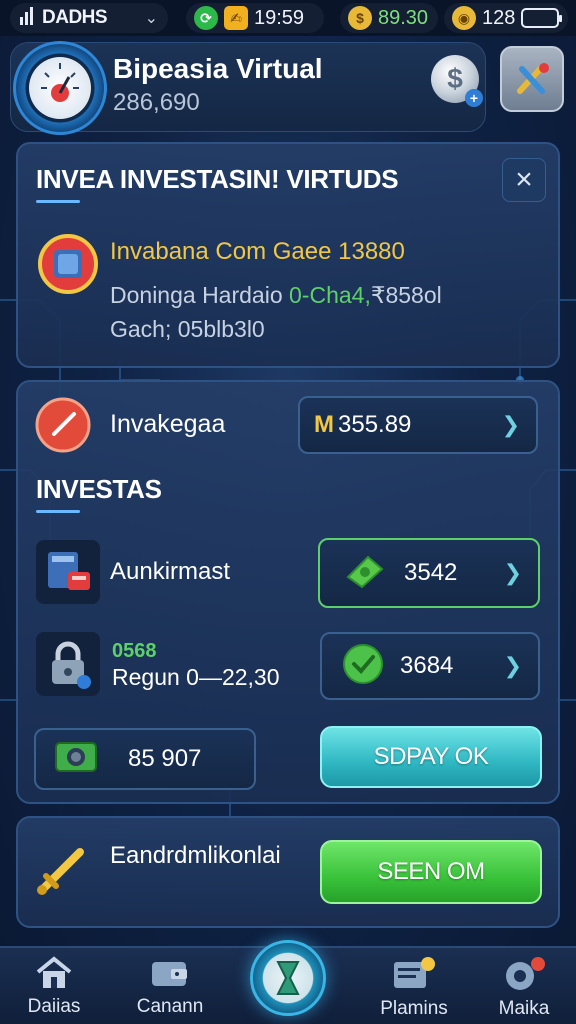 The height and width of the screenshot is (1024, 576). Describe the element at coordinates (474, 98) in the screenshot. I see `plus-icon: +` at that location.